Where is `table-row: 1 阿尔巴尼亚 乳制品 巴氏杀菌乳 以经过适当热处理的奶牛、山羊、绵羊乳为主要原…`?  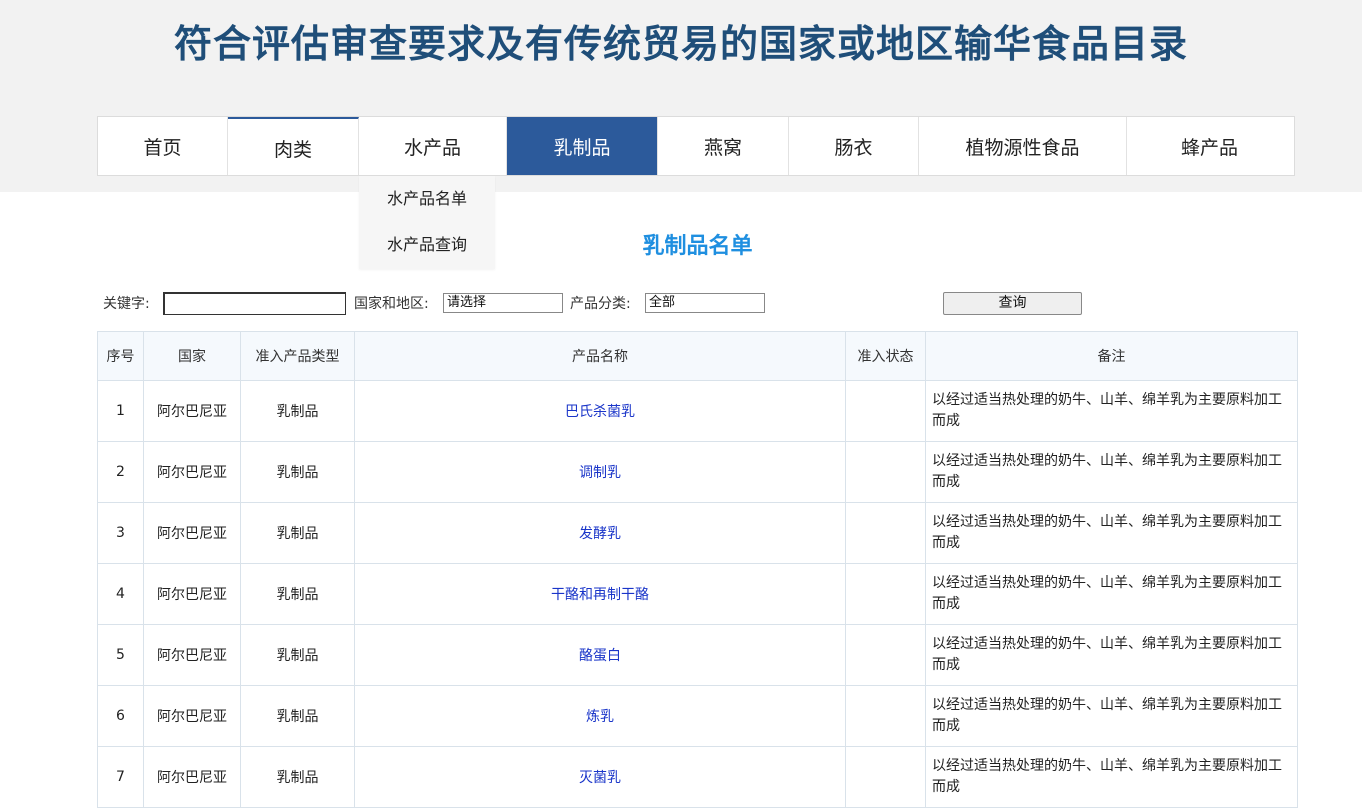
table-row: 1 阿尔巴尼亚 乳制品 巴氏杀菌乳 以经过适当热处理的奶牛、山羊、绵羊乳为主要原… is located at coordinates (697, 411).